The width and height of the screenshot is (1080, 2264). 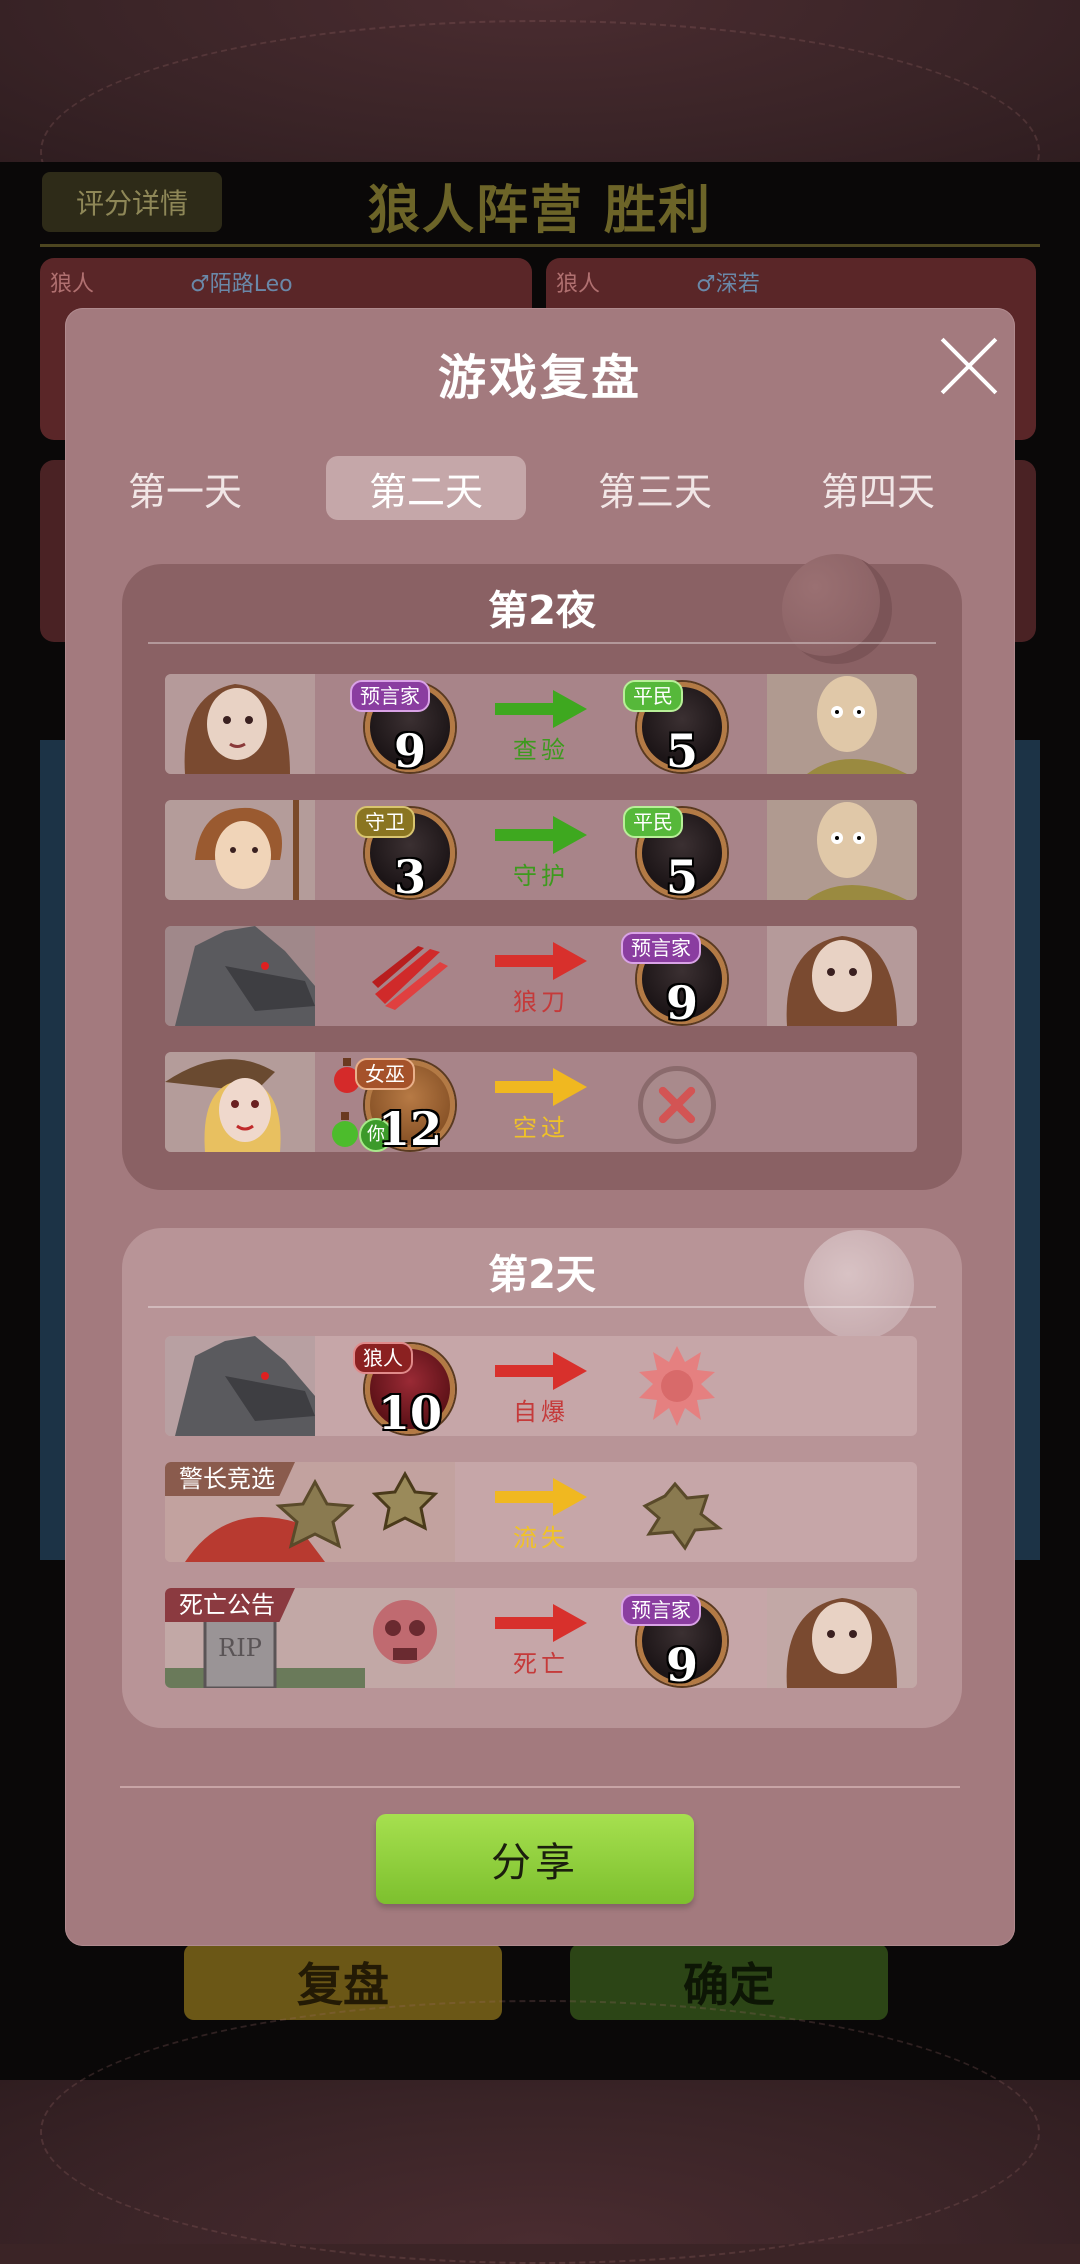 I want to click on witch-portrait-icon, so click(x=240, y=1102).